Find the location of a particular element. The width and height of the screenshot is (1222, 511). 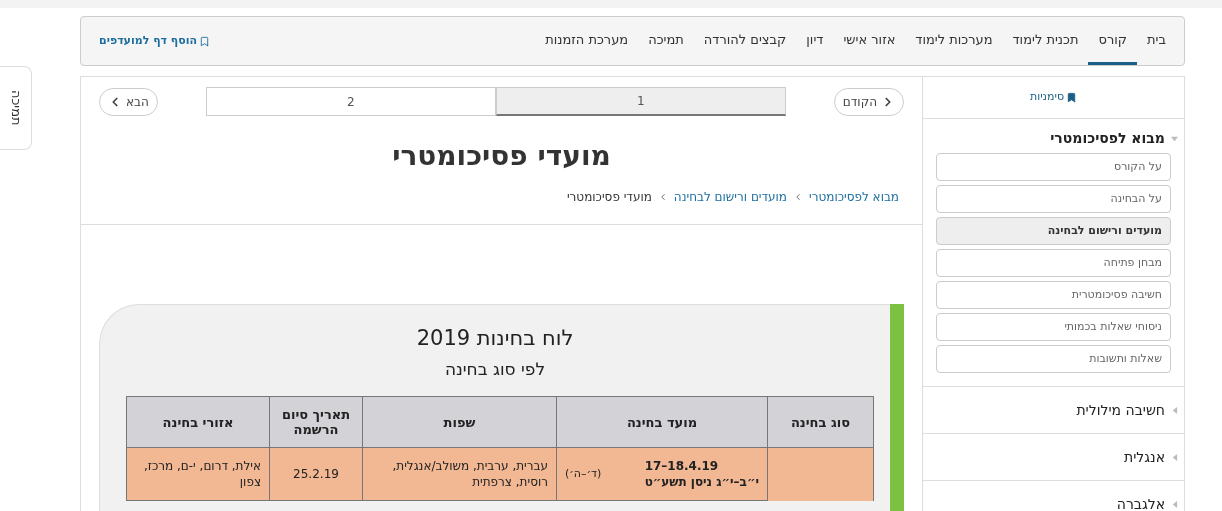

column-header: אזורי בחינה is located at coordinates (198, 422).